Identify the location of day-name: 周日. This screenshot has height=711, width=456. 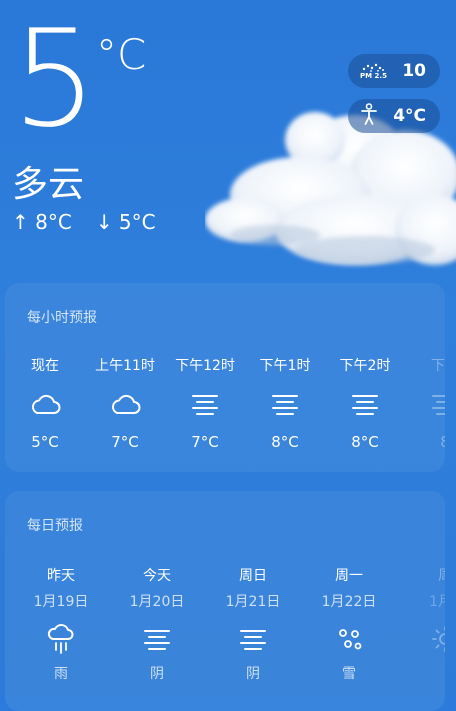
(253, 576).